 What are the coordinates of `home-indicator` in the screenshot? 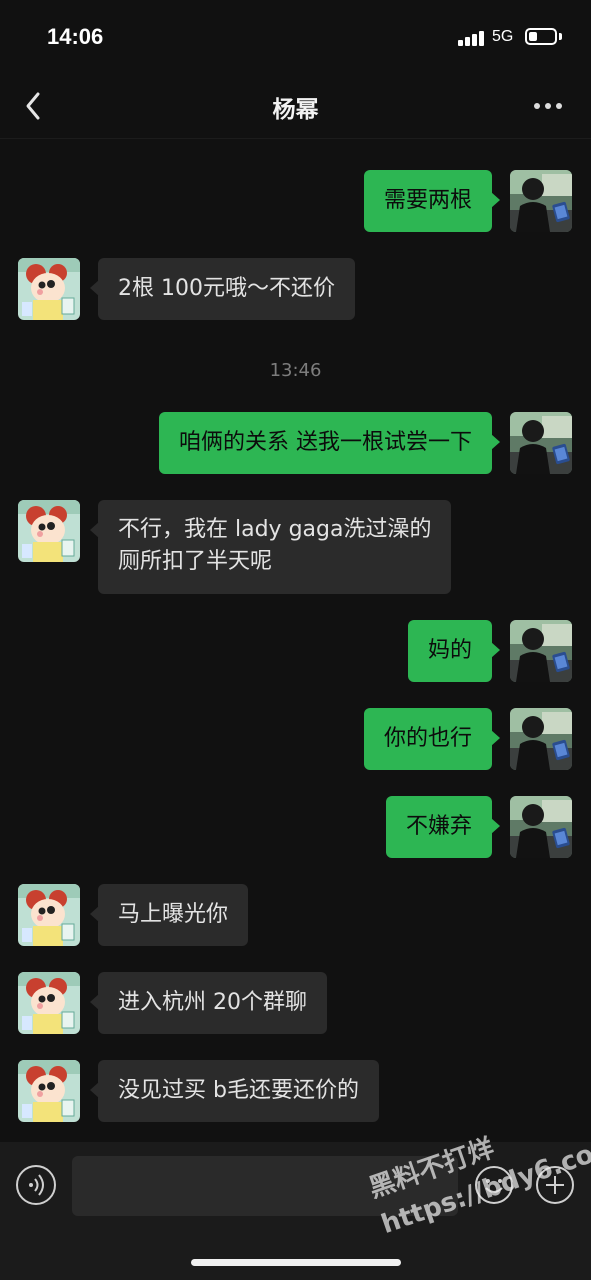 It's located at (296, 1262).